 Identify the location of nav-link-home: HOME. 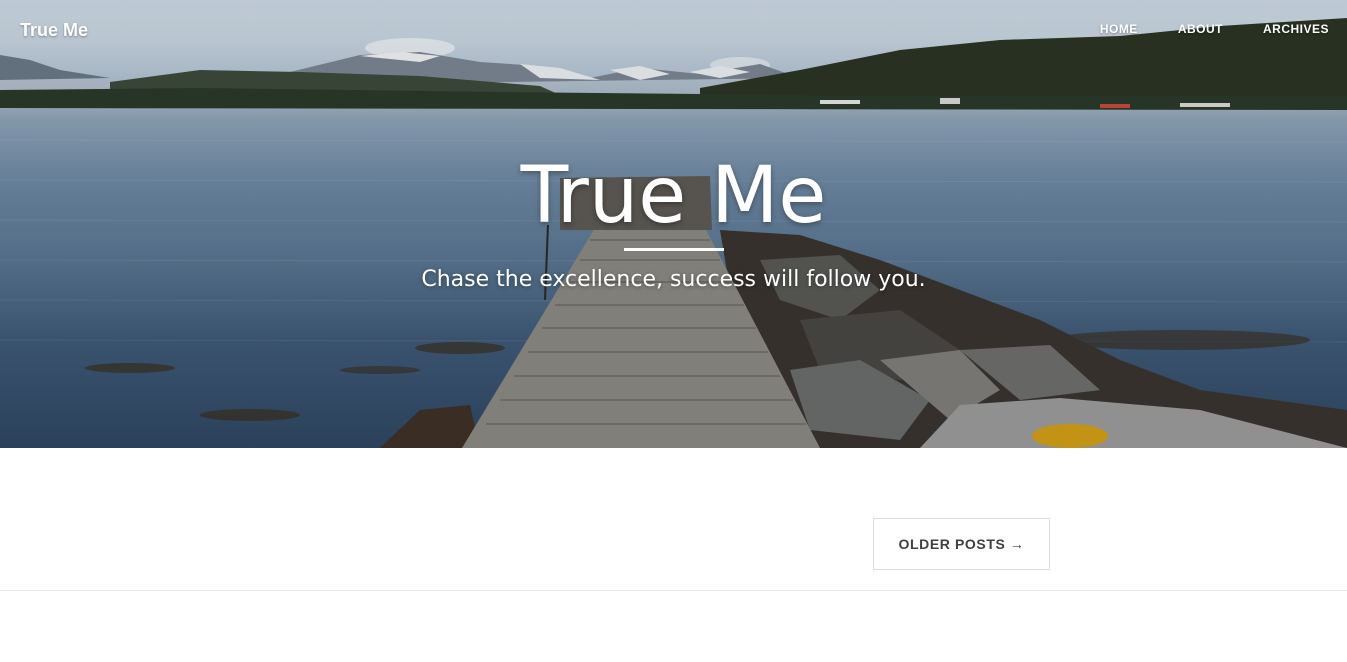
(1119, 29).